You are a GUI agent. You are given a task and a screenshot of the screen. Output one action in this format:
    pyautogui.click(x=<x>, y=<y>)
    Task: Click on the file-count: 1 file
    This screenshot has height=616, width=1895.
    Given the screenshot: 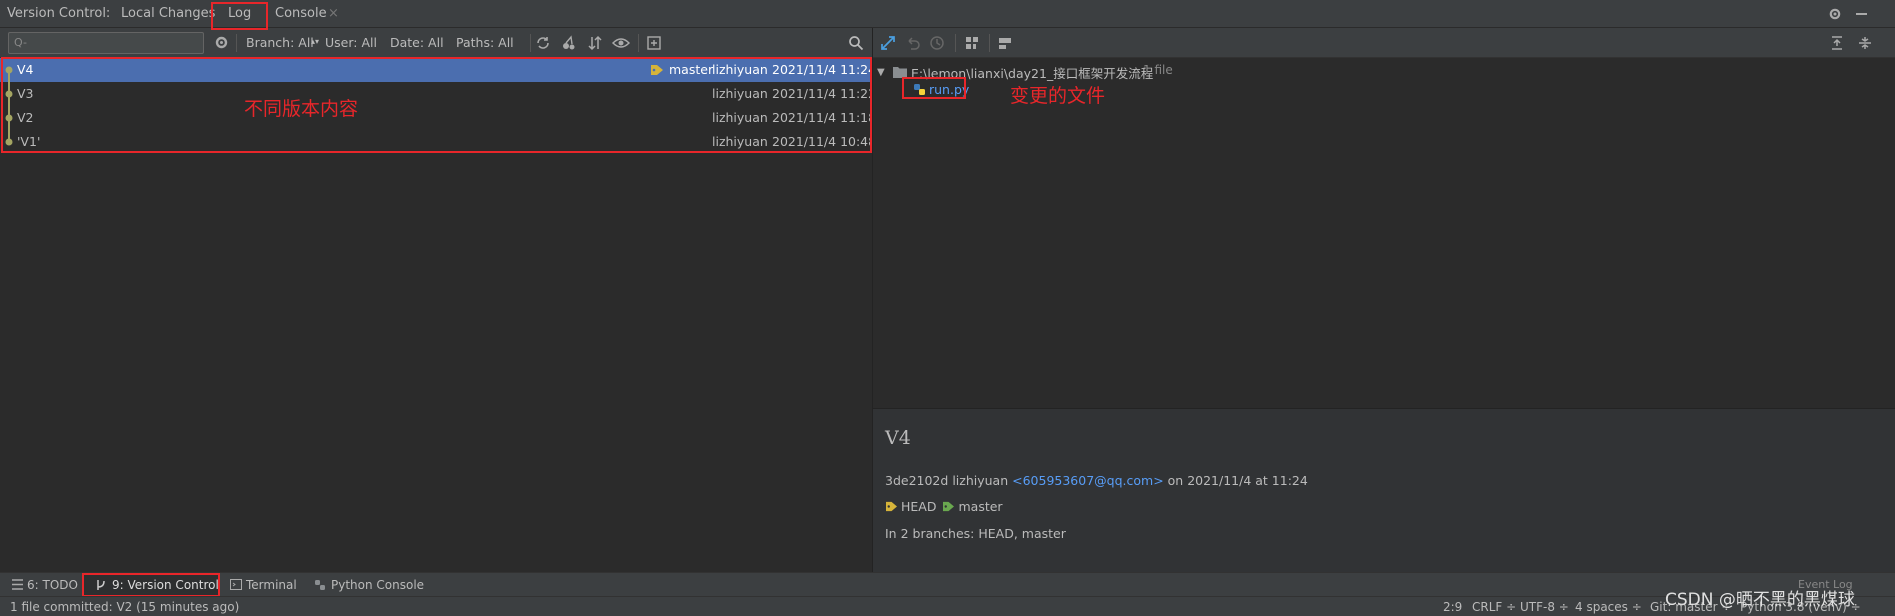 What is the action you would take?
    pyautogui.click(x=1158, y=70)
    